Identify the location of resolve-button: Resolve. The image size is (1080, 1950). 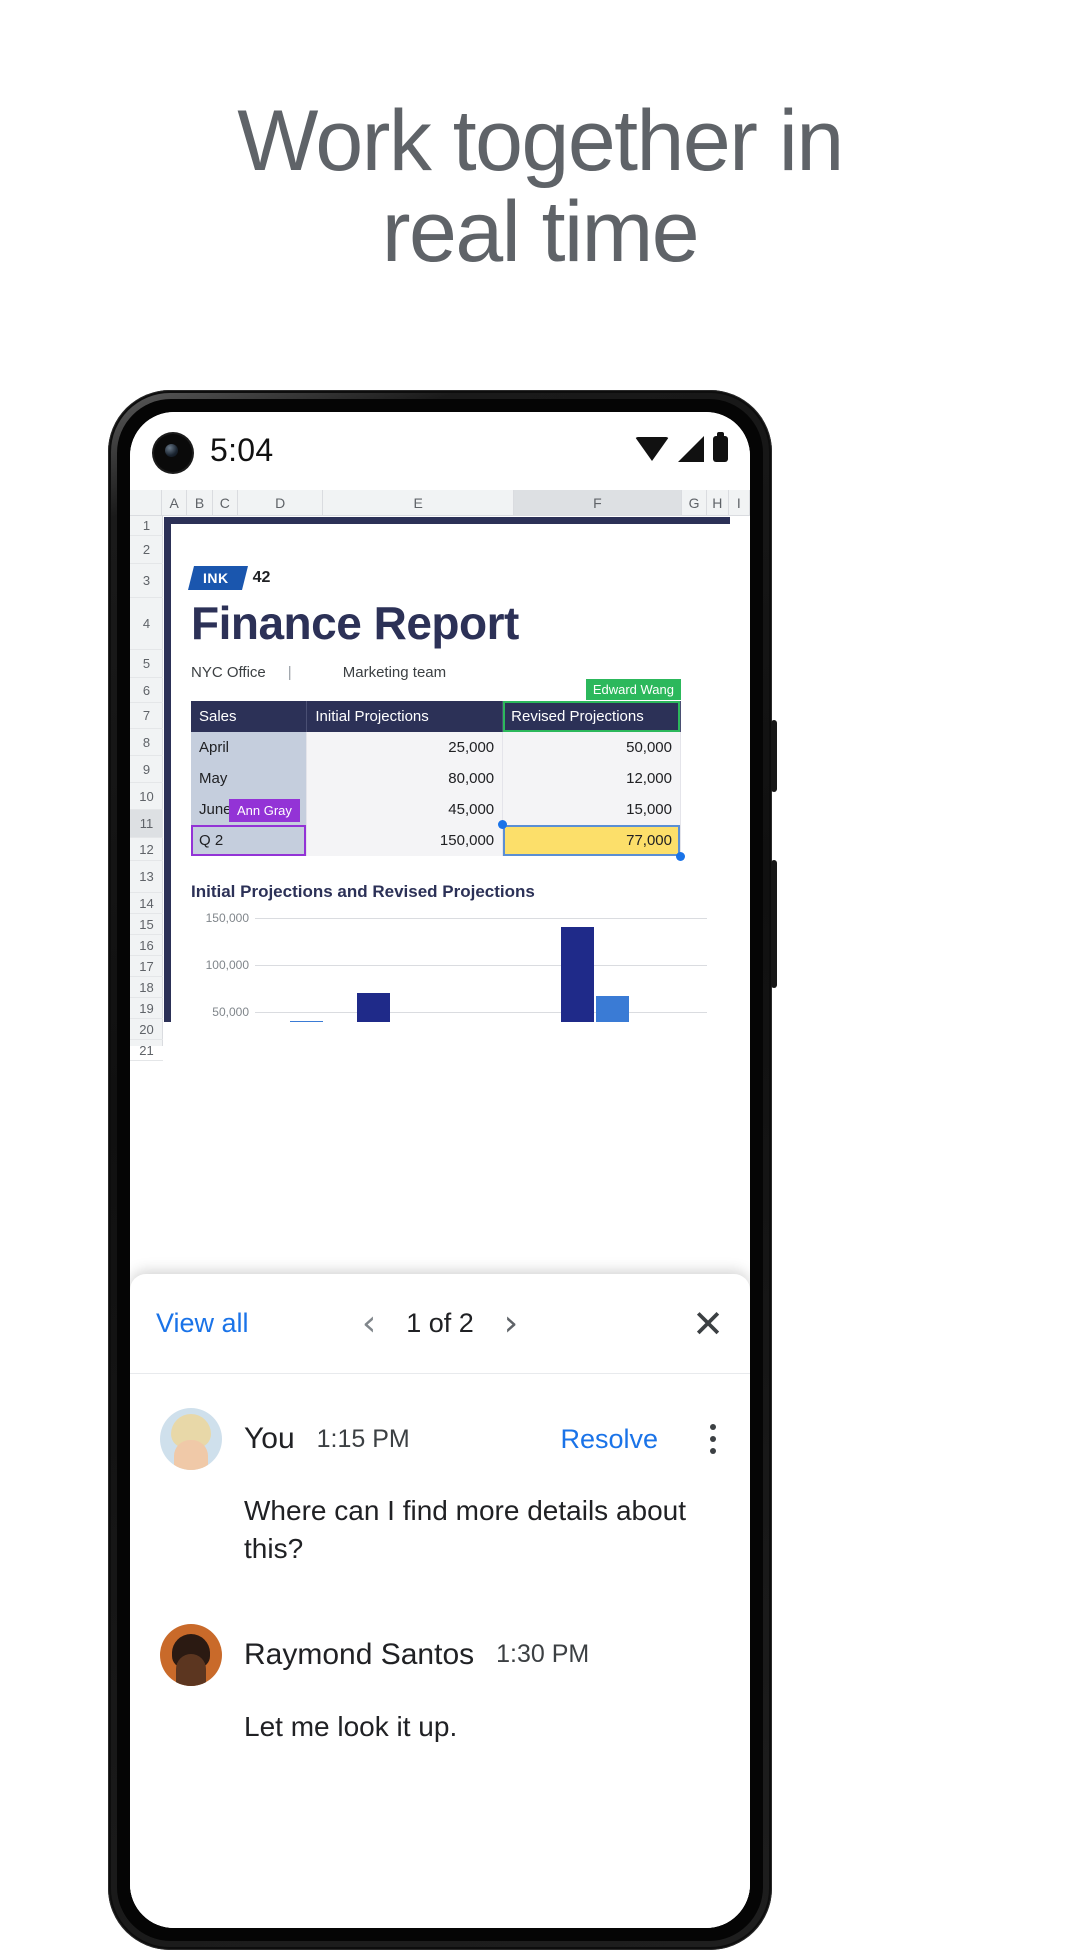
(609, 1439).